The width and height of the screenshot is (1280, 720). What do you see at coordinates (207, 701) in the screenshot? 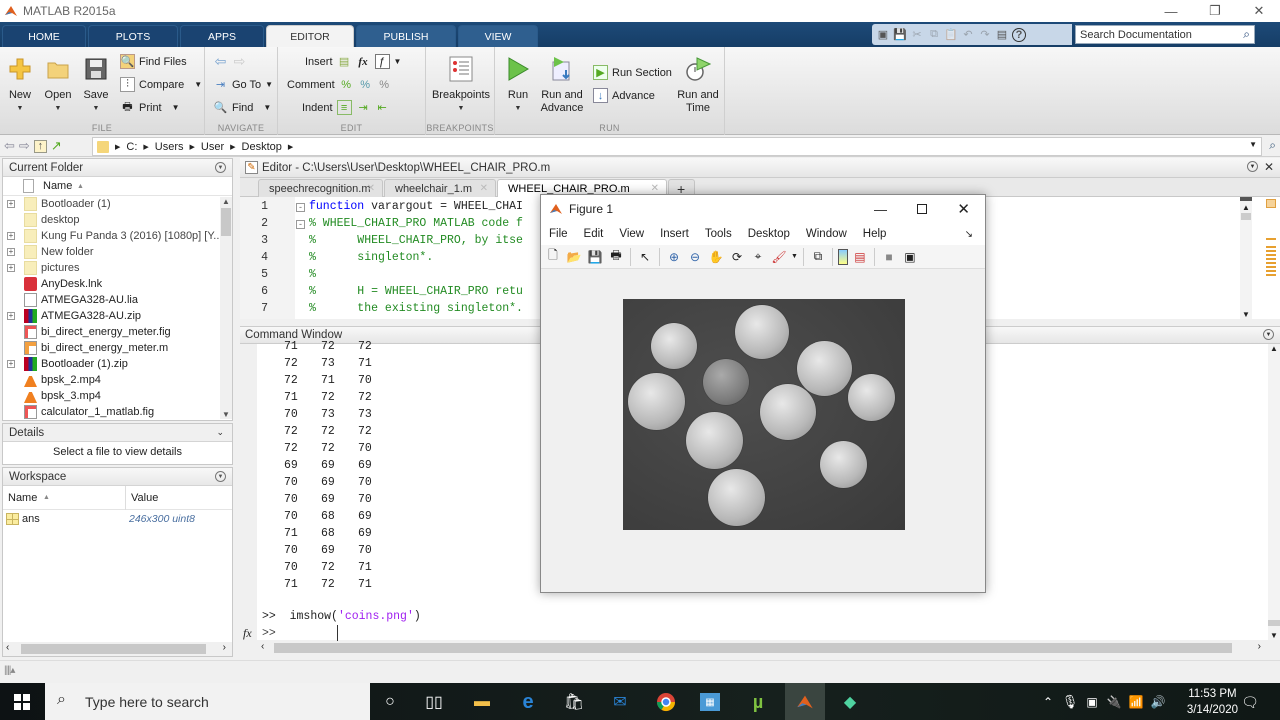
I see `taskbar-search-input: ⌕ Type here to search` at bounding box center [207, 701].